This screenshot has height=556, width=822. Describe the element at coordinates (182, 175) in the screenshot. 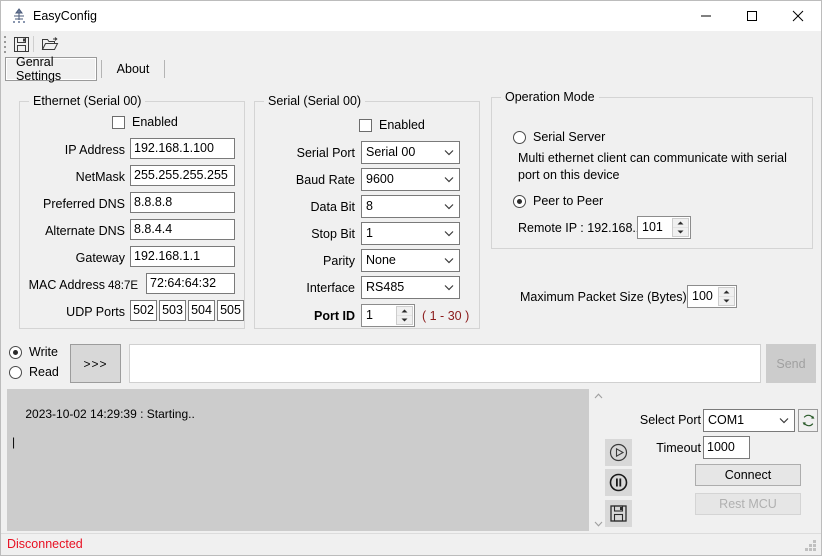

I see `netmask-input: 255.255.255.255` at that location.